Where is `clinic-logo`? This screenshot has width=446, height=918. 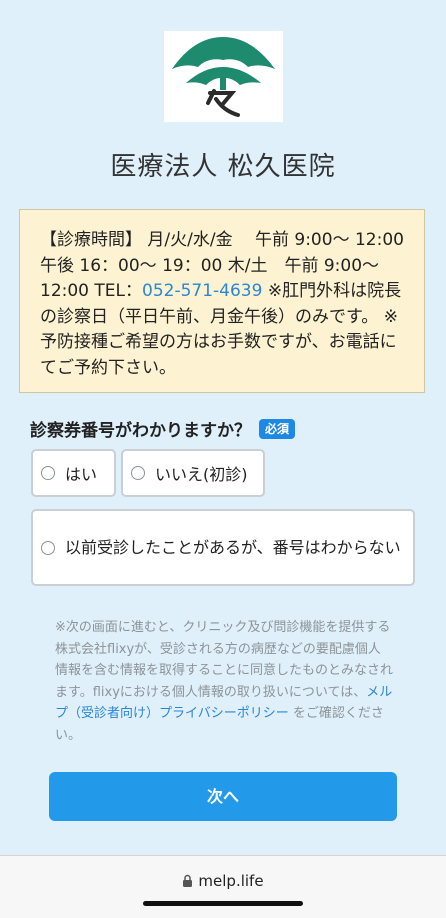
clinic-logo is located at coordinates (223, 76).